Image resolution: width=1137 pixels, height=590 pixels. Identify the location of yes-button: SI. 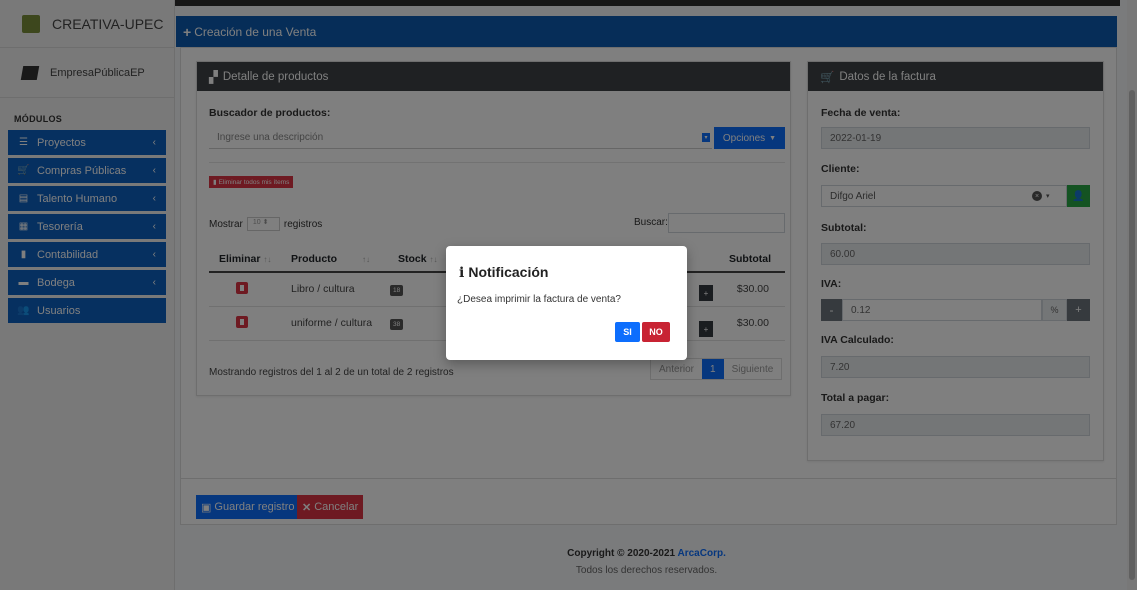
(627, 332).